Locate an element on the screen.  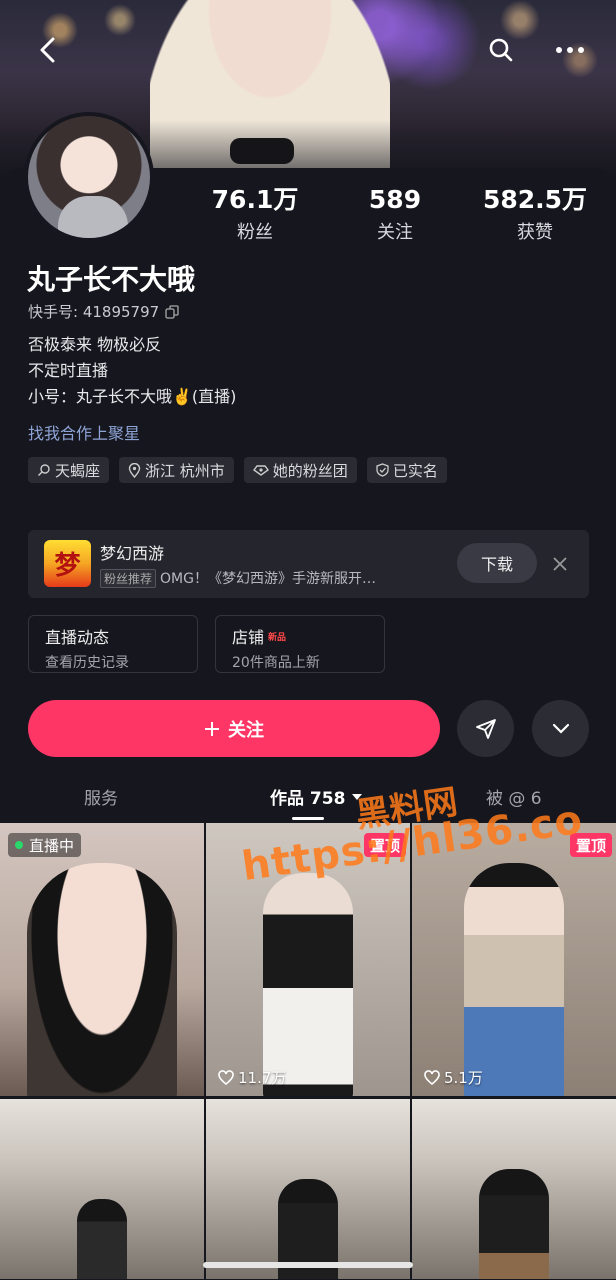
chevron-left-icon is located at coordinates (47, 50).